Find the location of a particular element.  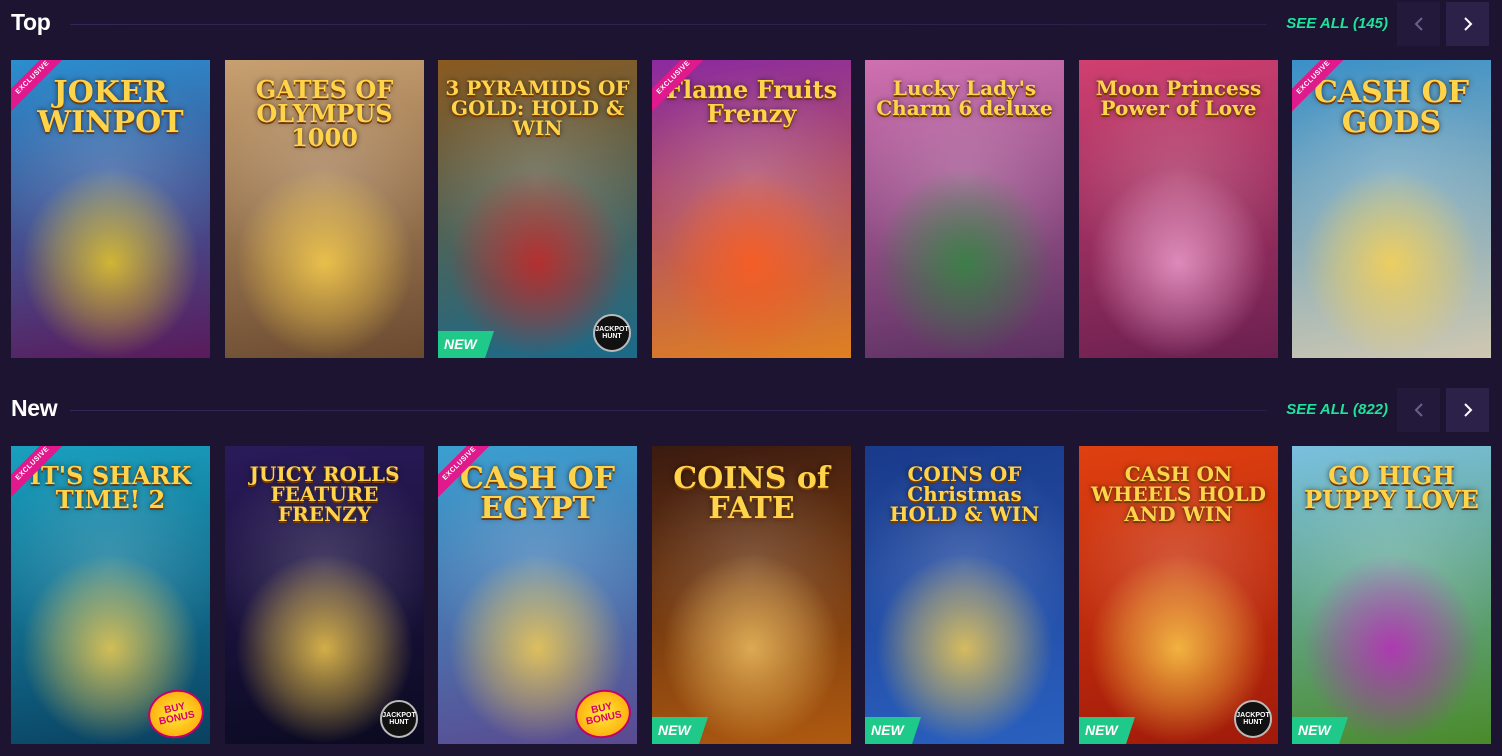

game-title: CASH OF EGYPT is located at coordinates (537, 493).